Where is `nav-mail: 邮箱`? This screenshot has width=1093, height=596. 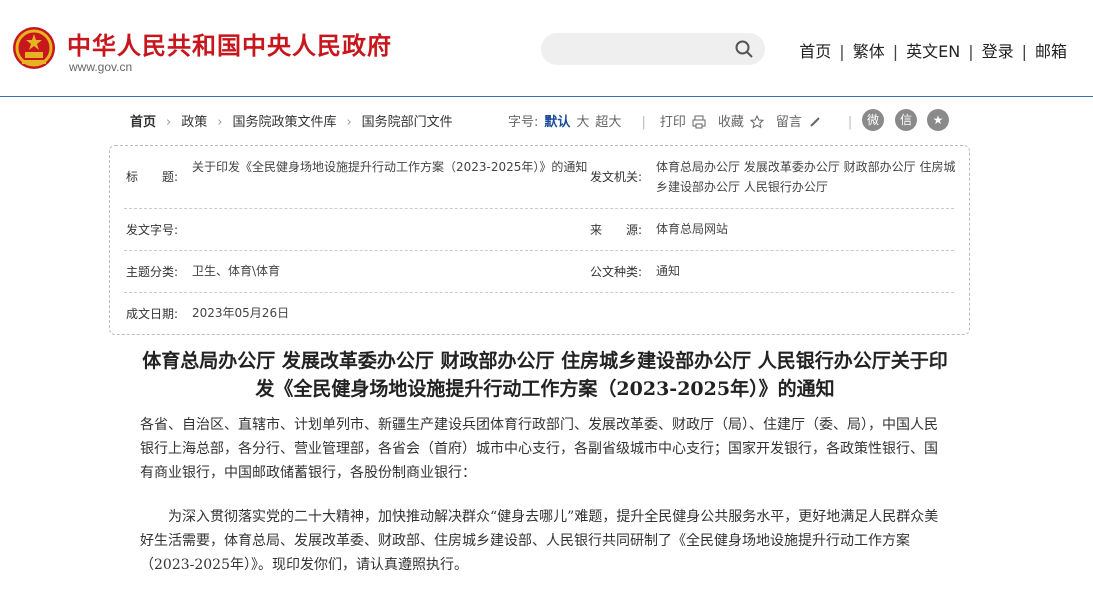 nav-mail: 邮箱 is located at coordinates (1051, 51).